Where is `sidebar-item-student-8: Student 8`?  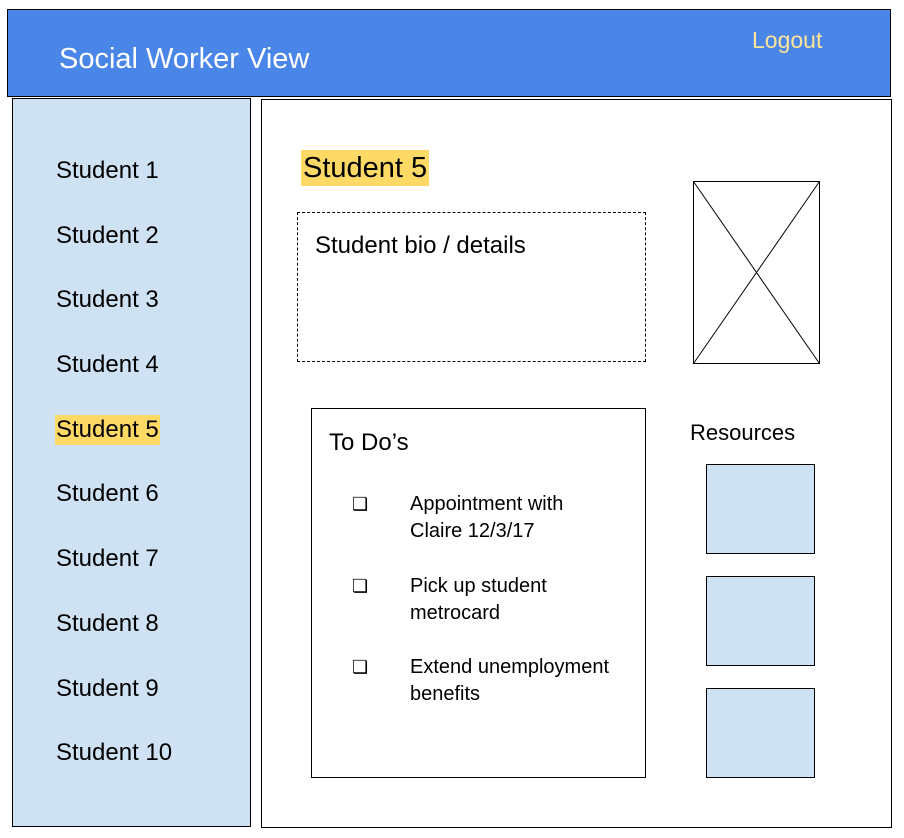 sidebar-item-student-8: Student 8 is located at coordinates (107, 624).